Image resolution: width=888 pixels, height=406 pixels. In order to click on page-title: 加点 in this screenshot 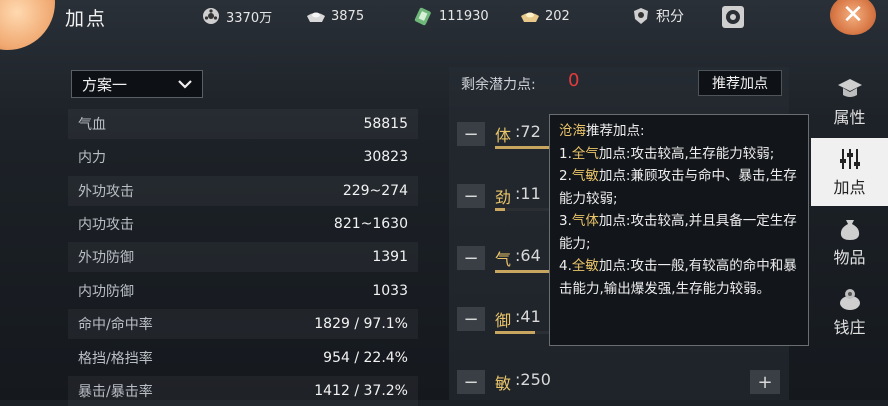, I will do `click(86, 19)`.